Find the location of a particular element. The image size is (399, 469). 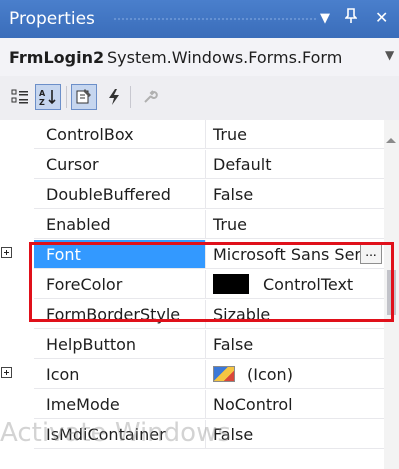

property-name: FormBorderStyle is located at coordinates (120, 314).